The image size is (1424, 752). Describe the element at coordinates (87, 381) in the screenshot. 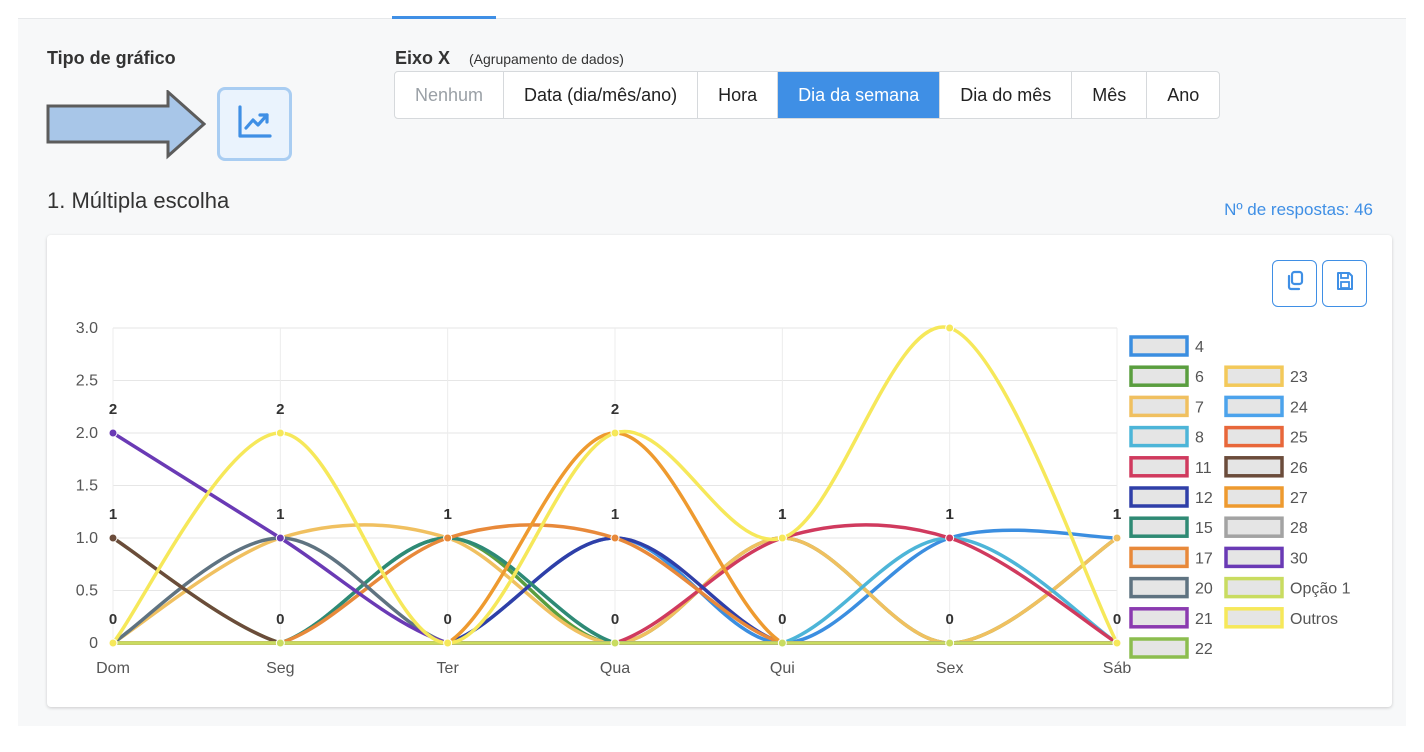

I see `y-tick-label: 2.5` at that location.